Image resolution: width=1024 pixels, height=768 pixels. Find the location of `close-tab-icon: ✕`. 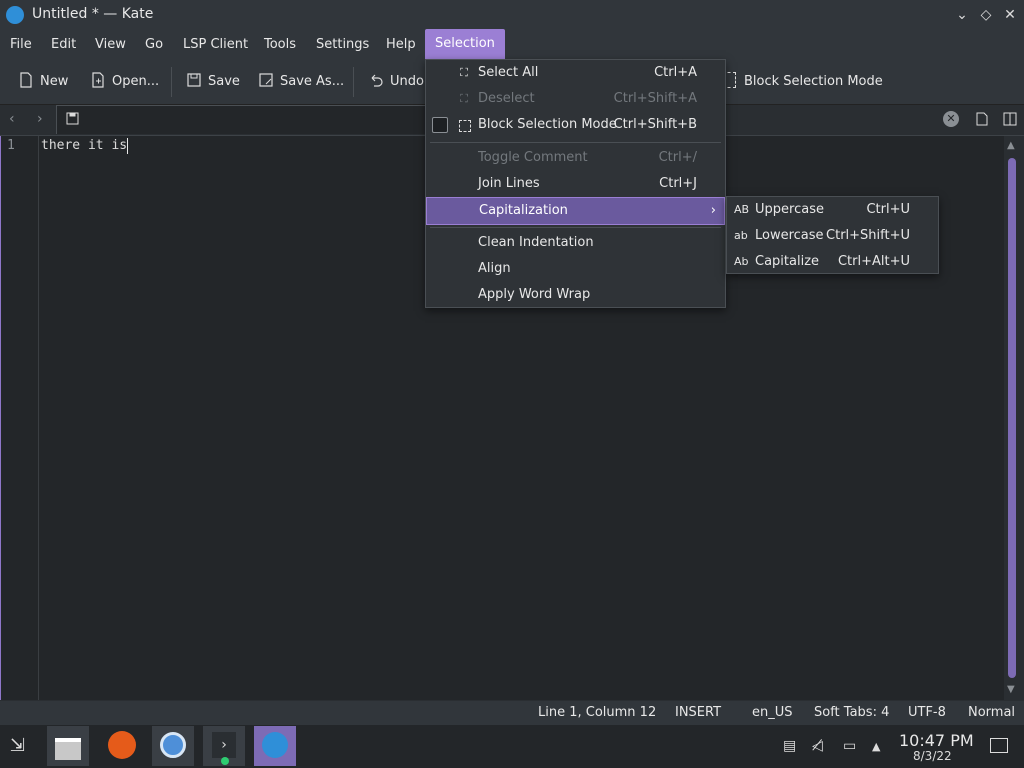

close-tab-icon: ✕ is located at coordinates (951, 119).